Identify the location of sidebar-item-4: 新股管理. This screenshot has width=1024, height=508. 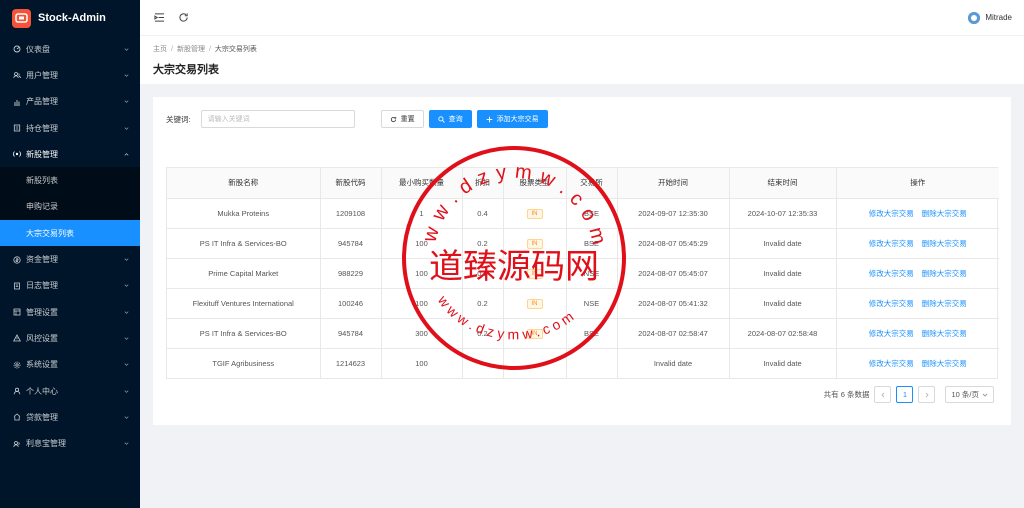
(70, 154).